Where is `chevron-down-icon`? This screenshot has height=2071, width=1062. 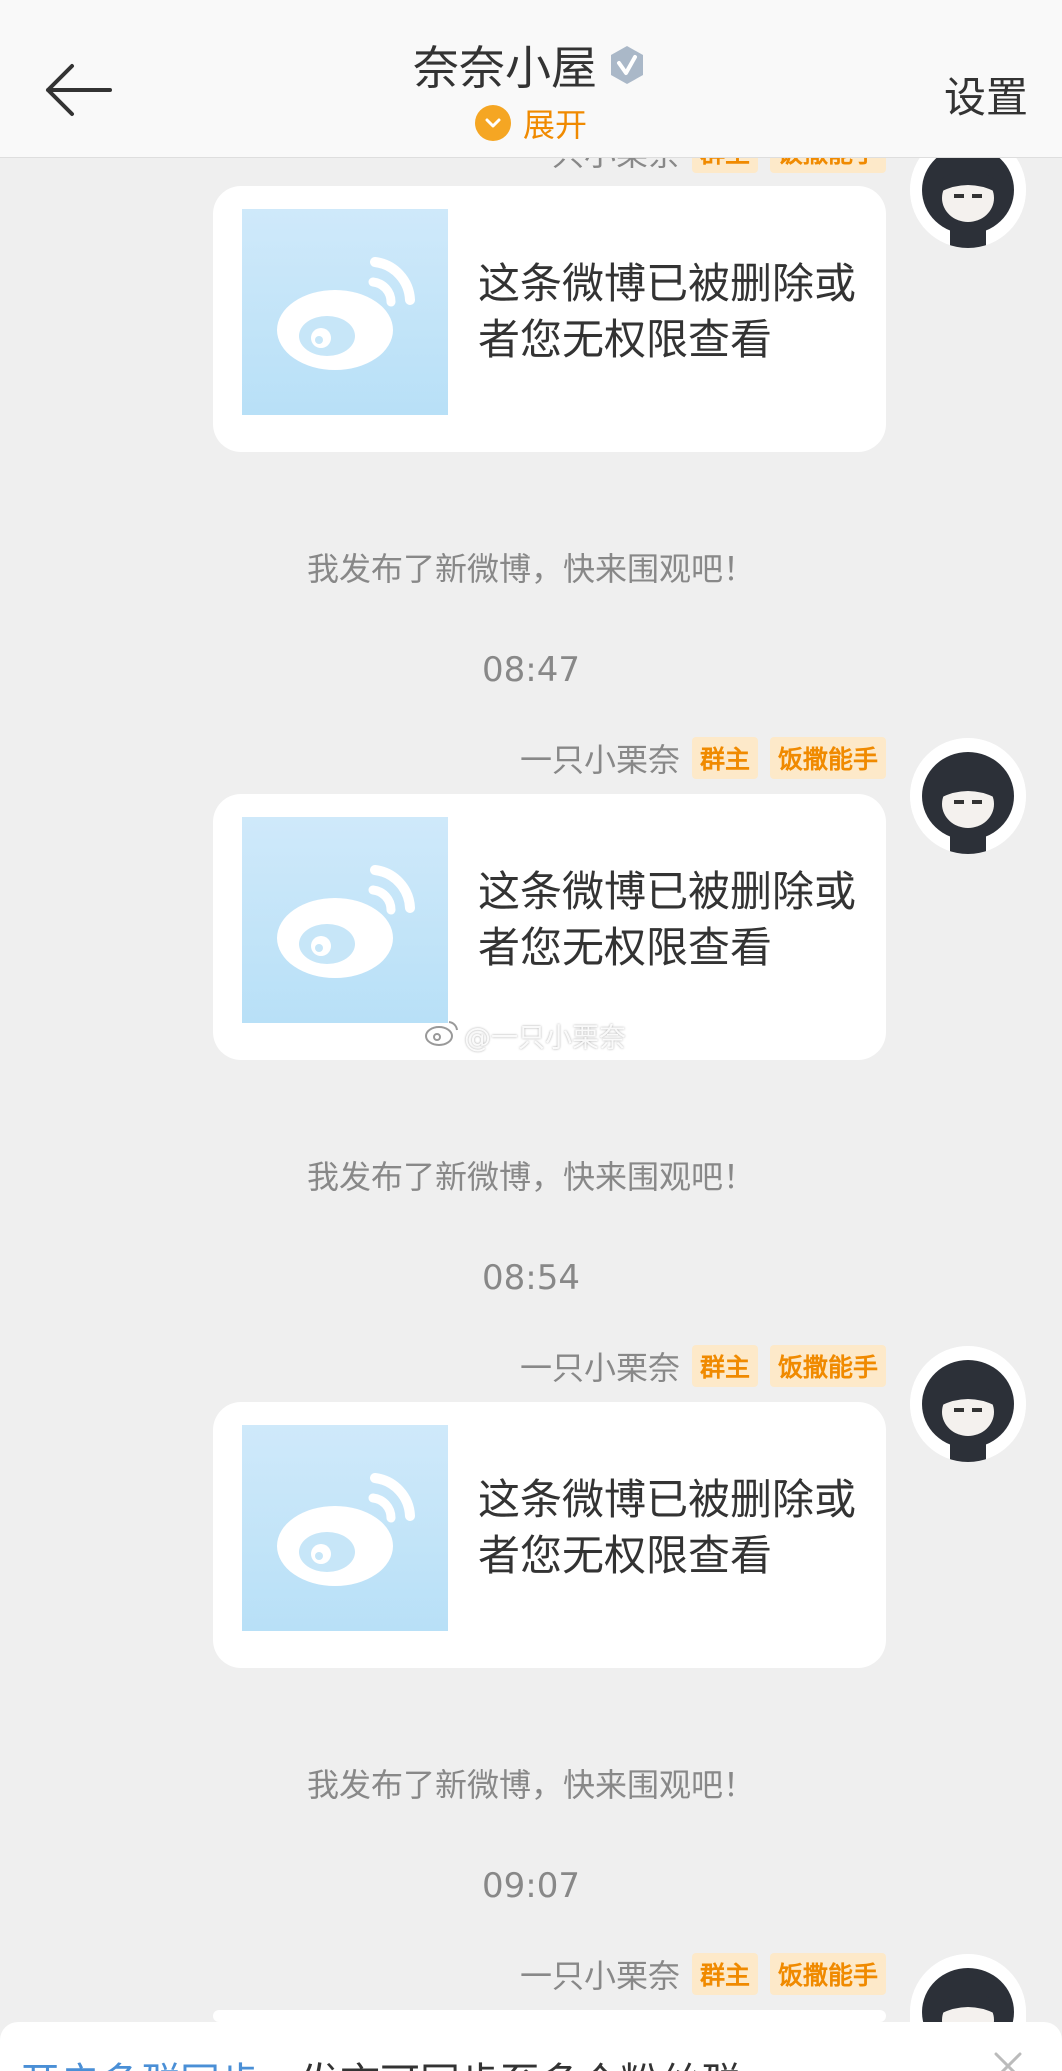 chevron-down-icon is located at coordinates (492, 123).